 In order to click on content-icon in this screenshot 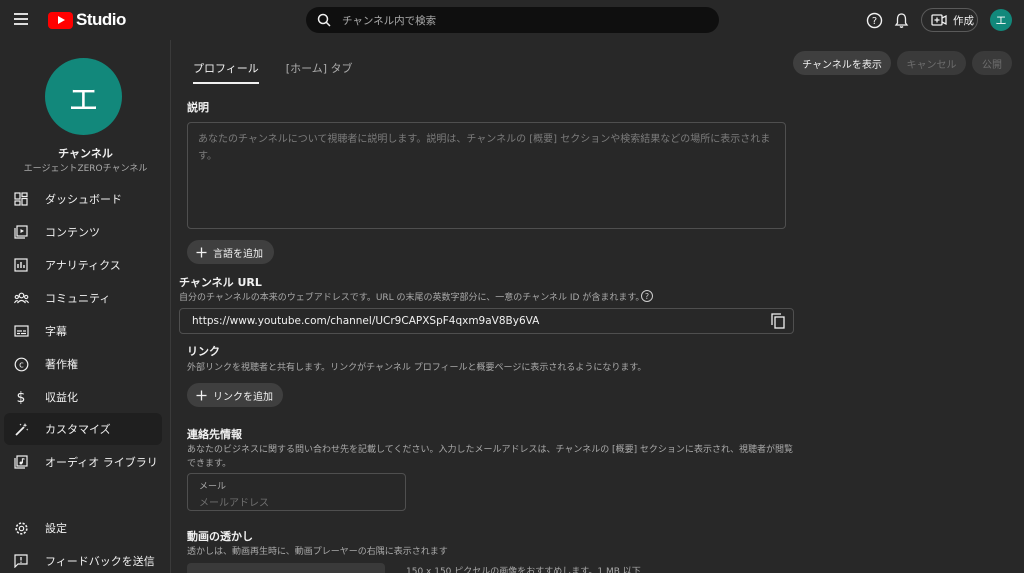, I will do `click(21, 232)`.